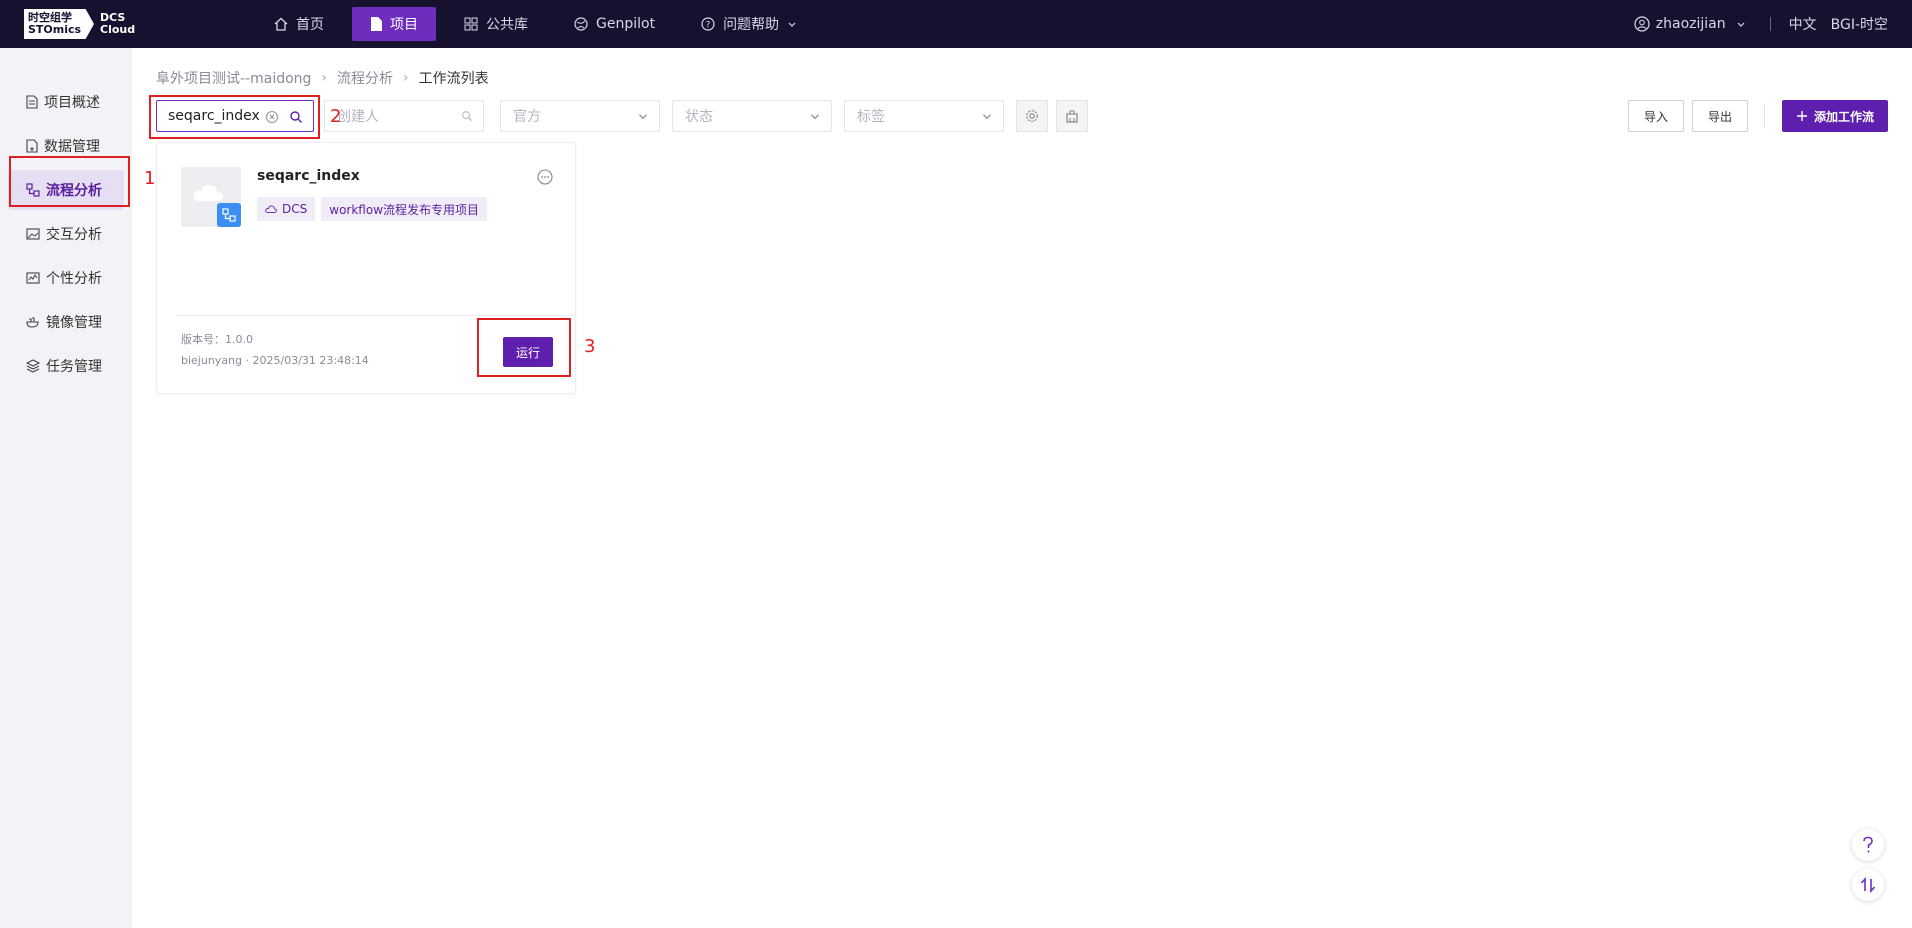 The height and width of the screenshot is (928, 1912). I want to click on import-button: 导入, so click(1656, 116).